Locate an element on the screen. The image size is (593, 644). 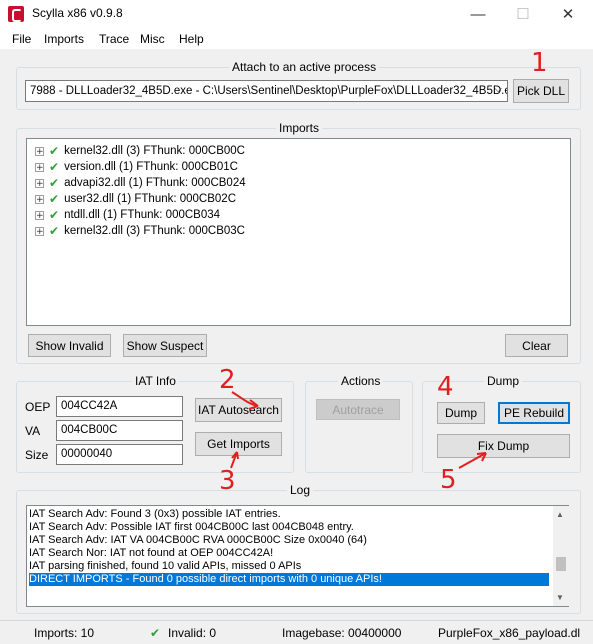
iat-info-label: IAT Info is located at coordinates (155, 381).